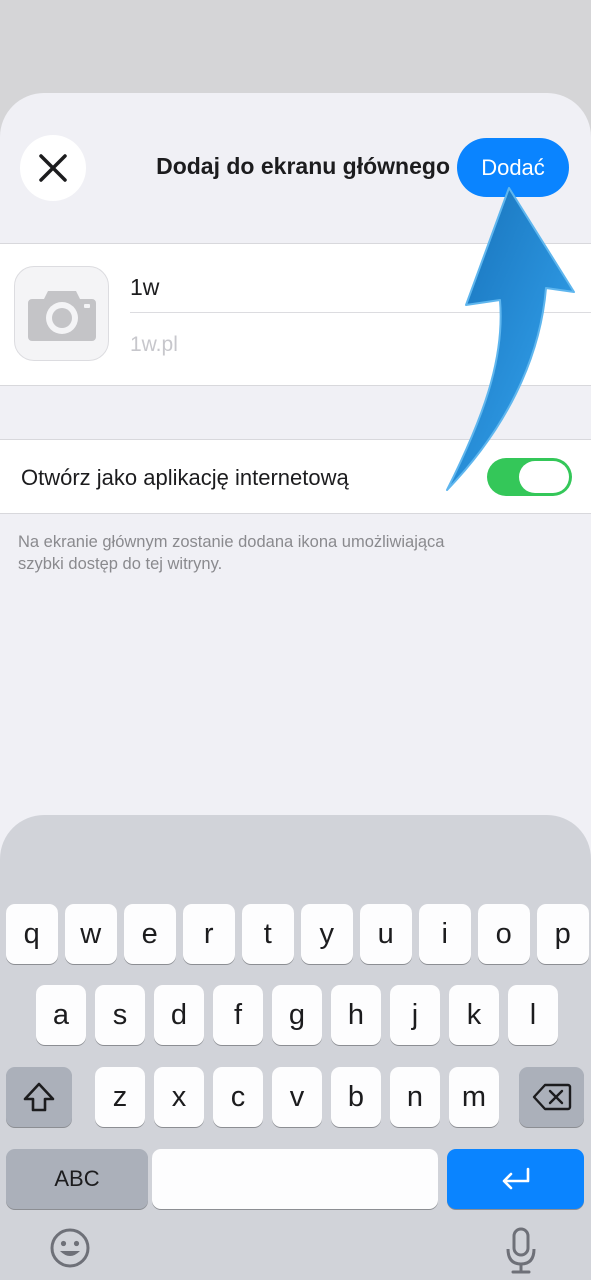  I want to click on key-o: o, so click(504, 934).